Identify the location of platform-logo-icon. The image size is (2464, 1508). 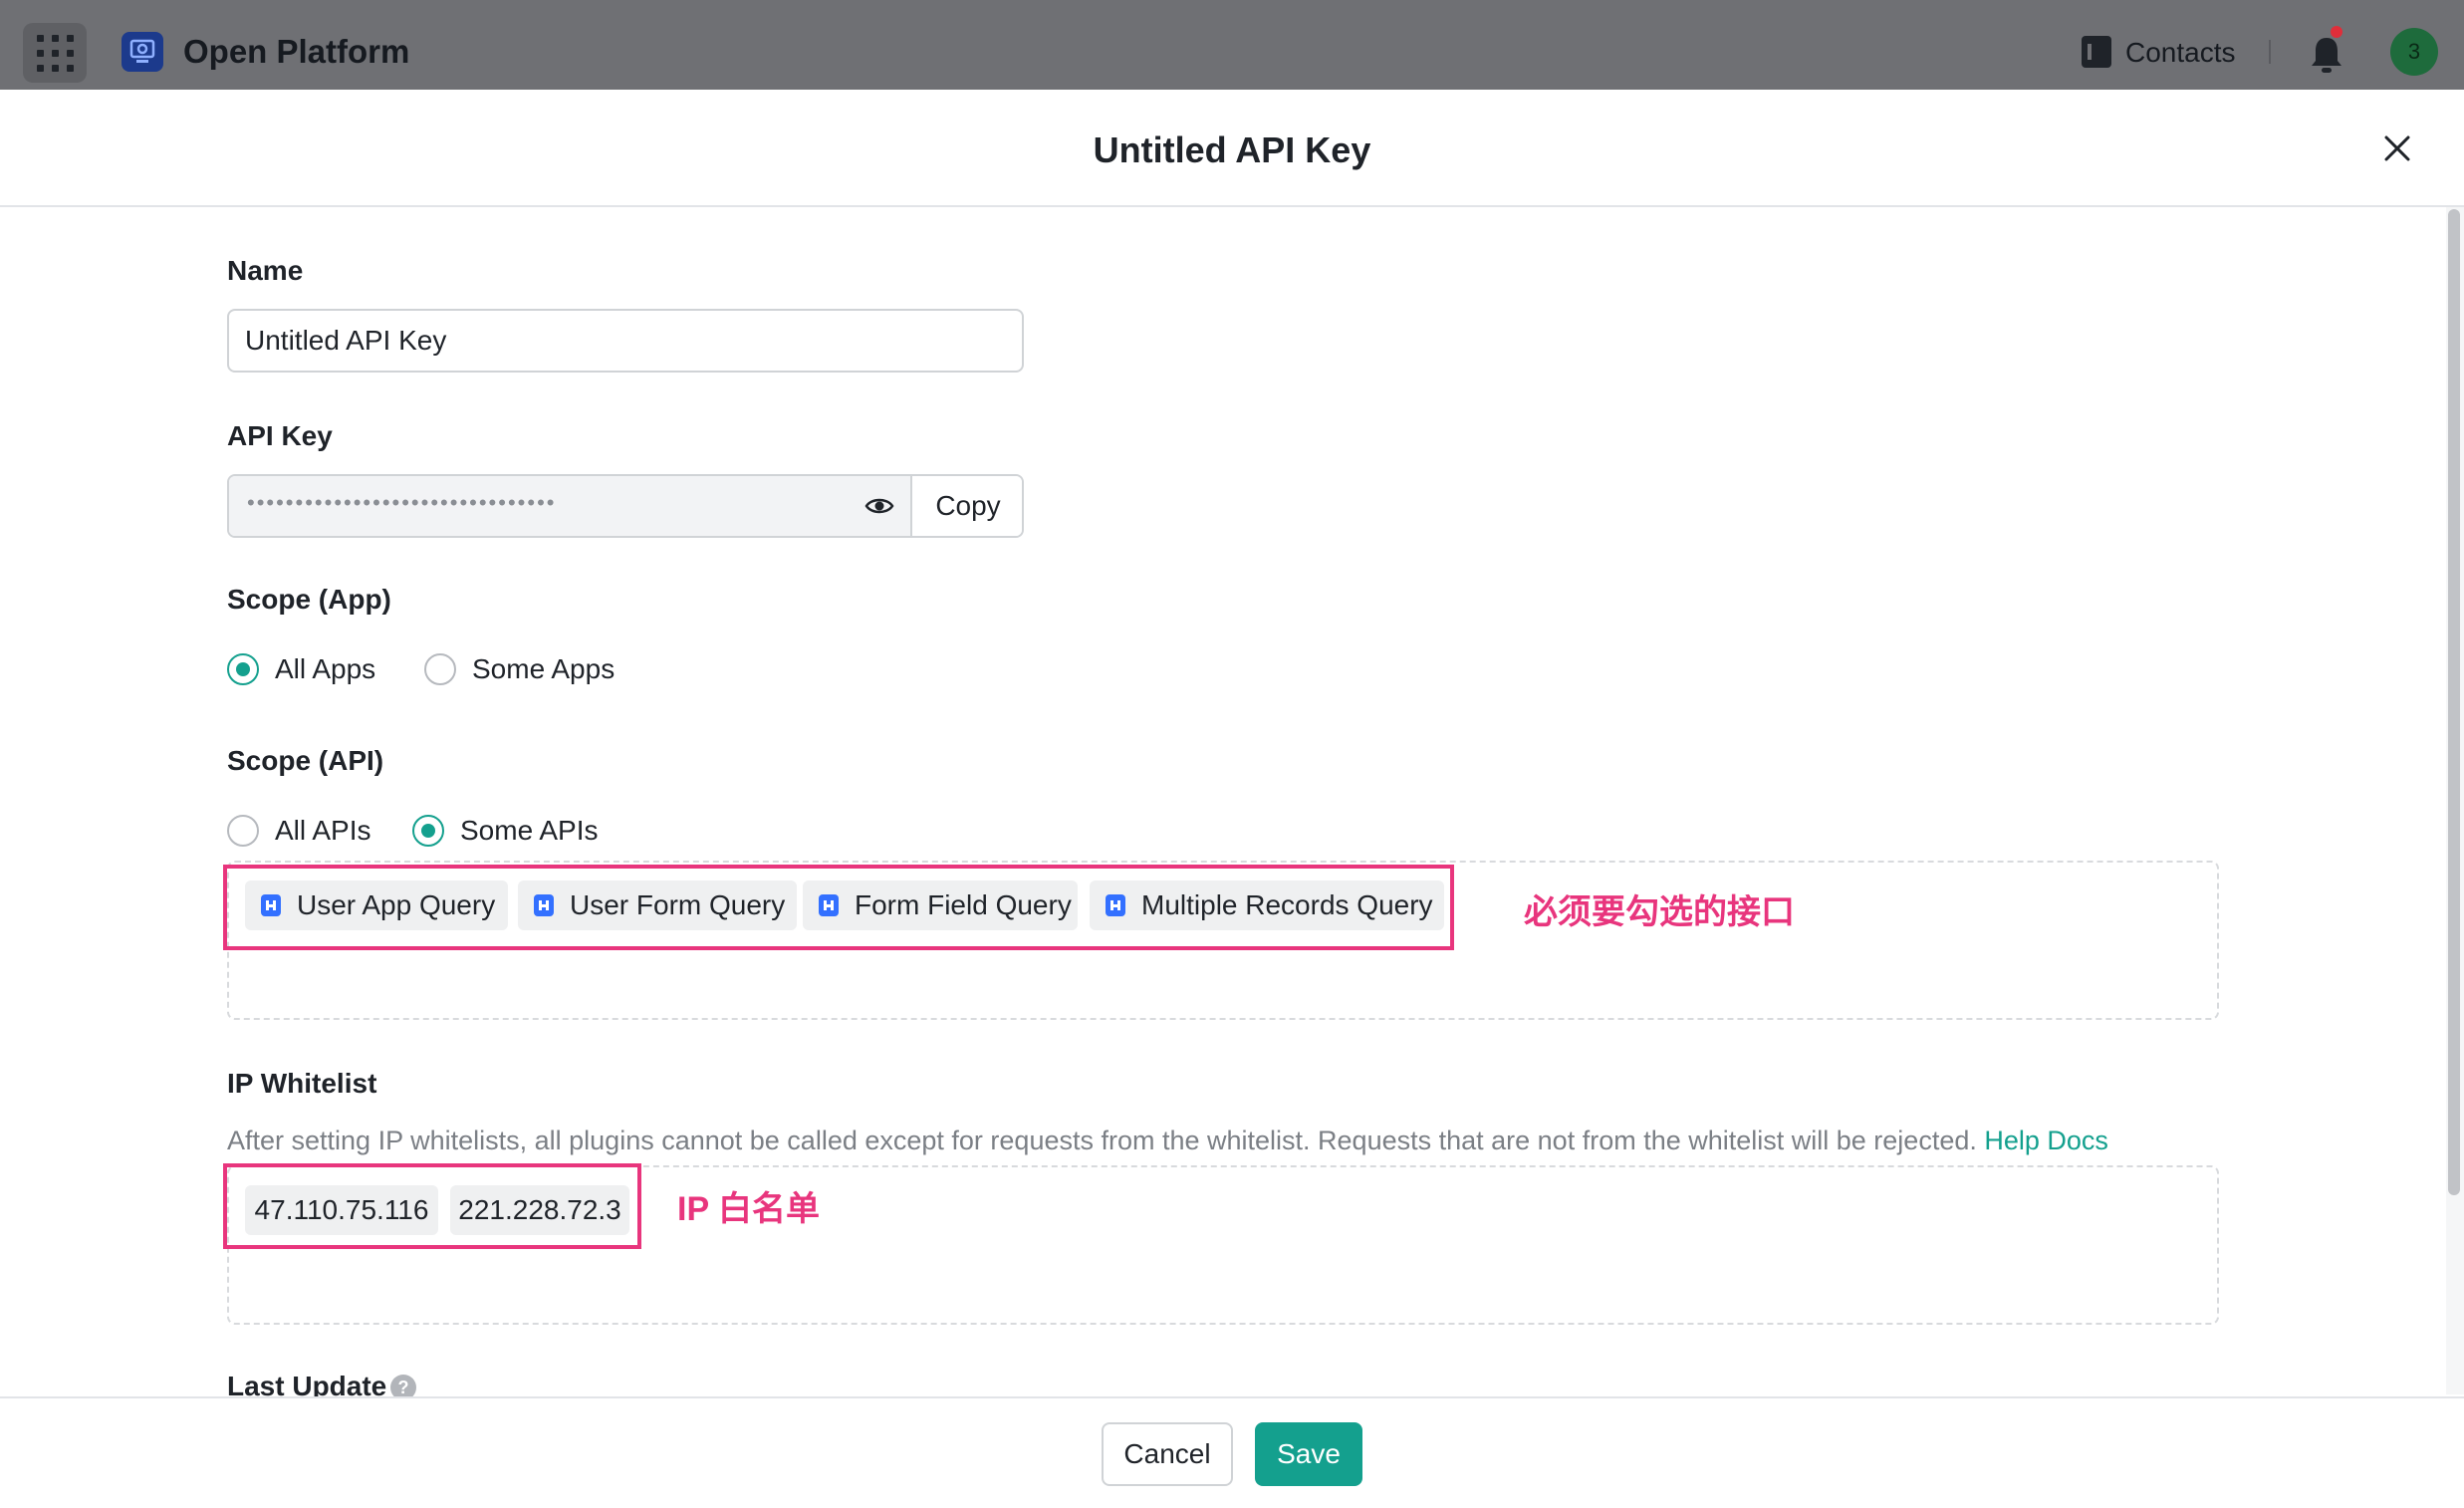
(142, 52).